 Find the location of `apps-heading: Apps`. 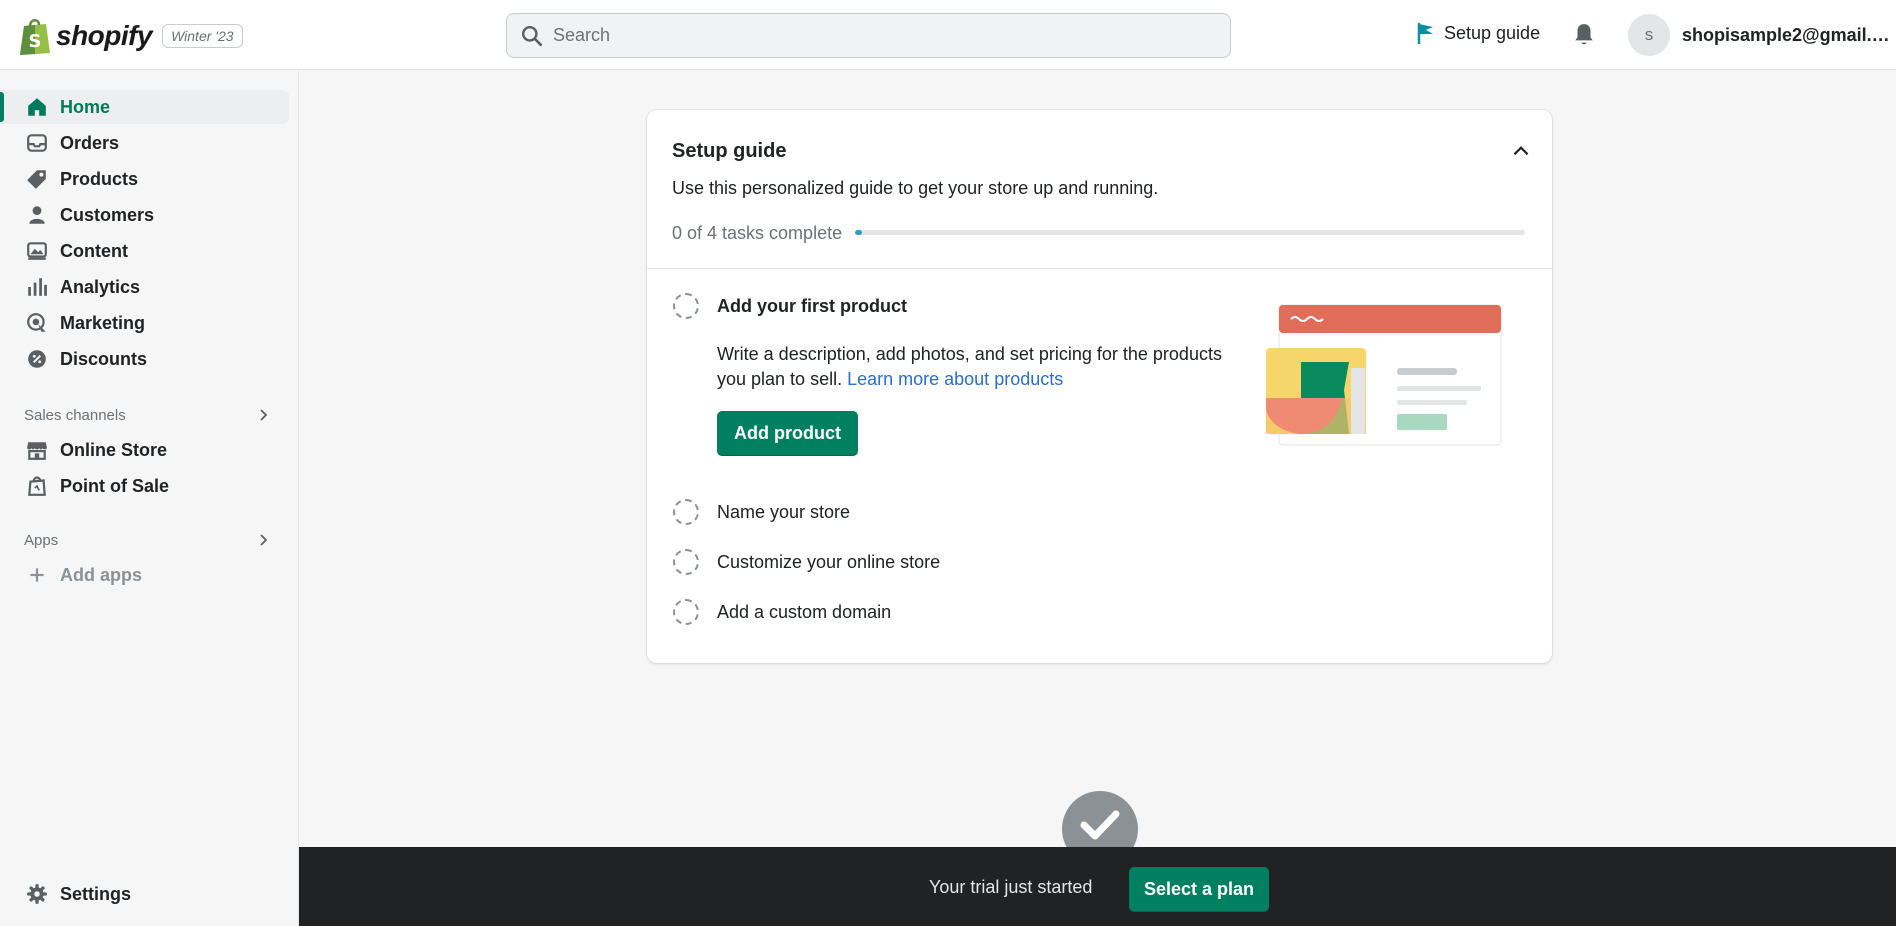

apps-heading: Apps is located at coordinates (144, 540).